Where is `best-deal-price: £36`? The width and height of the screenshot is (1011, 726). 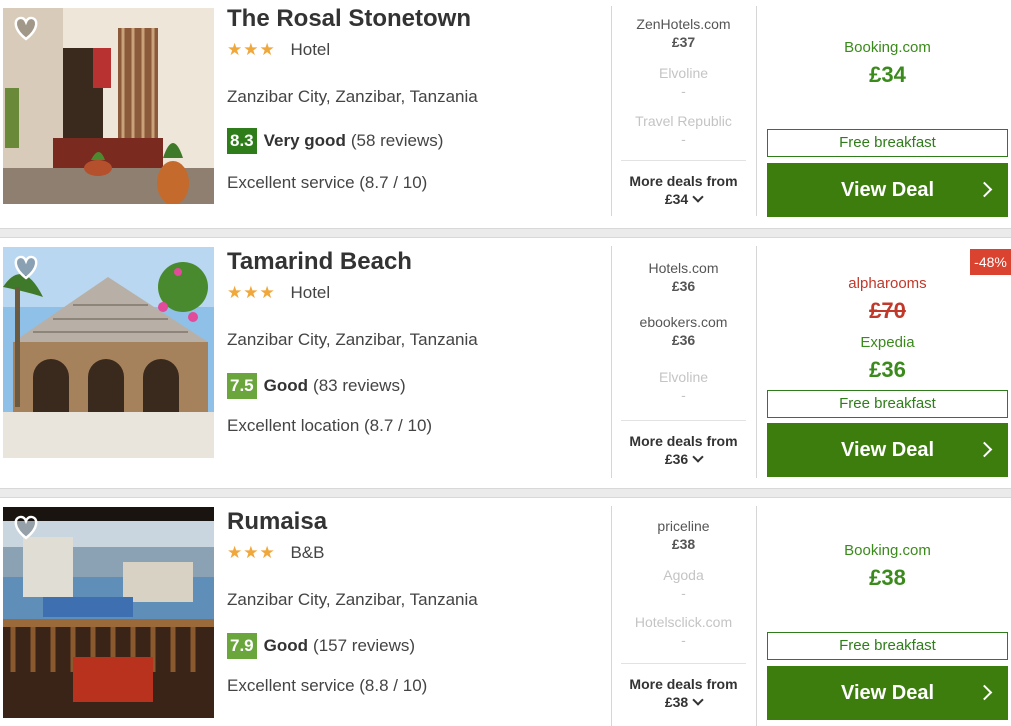 best-deal-price: £36 is located at coordinates (887, 370).